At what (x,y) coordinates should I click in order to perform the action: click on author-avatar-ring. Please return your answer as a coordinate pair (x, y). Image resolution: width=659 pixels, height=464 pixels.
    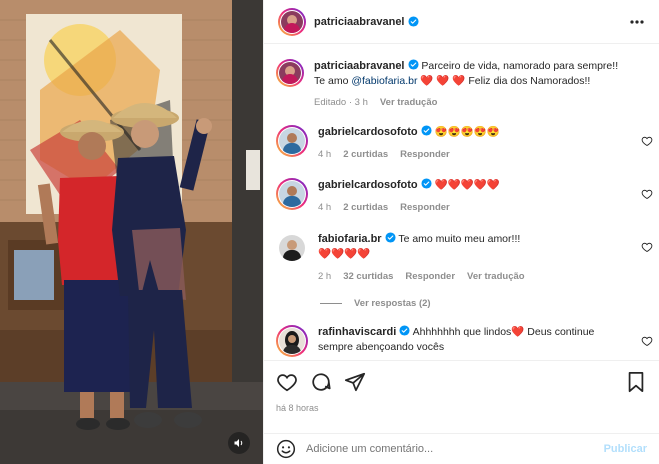
    Looking at the image, I should click on (292, 21).